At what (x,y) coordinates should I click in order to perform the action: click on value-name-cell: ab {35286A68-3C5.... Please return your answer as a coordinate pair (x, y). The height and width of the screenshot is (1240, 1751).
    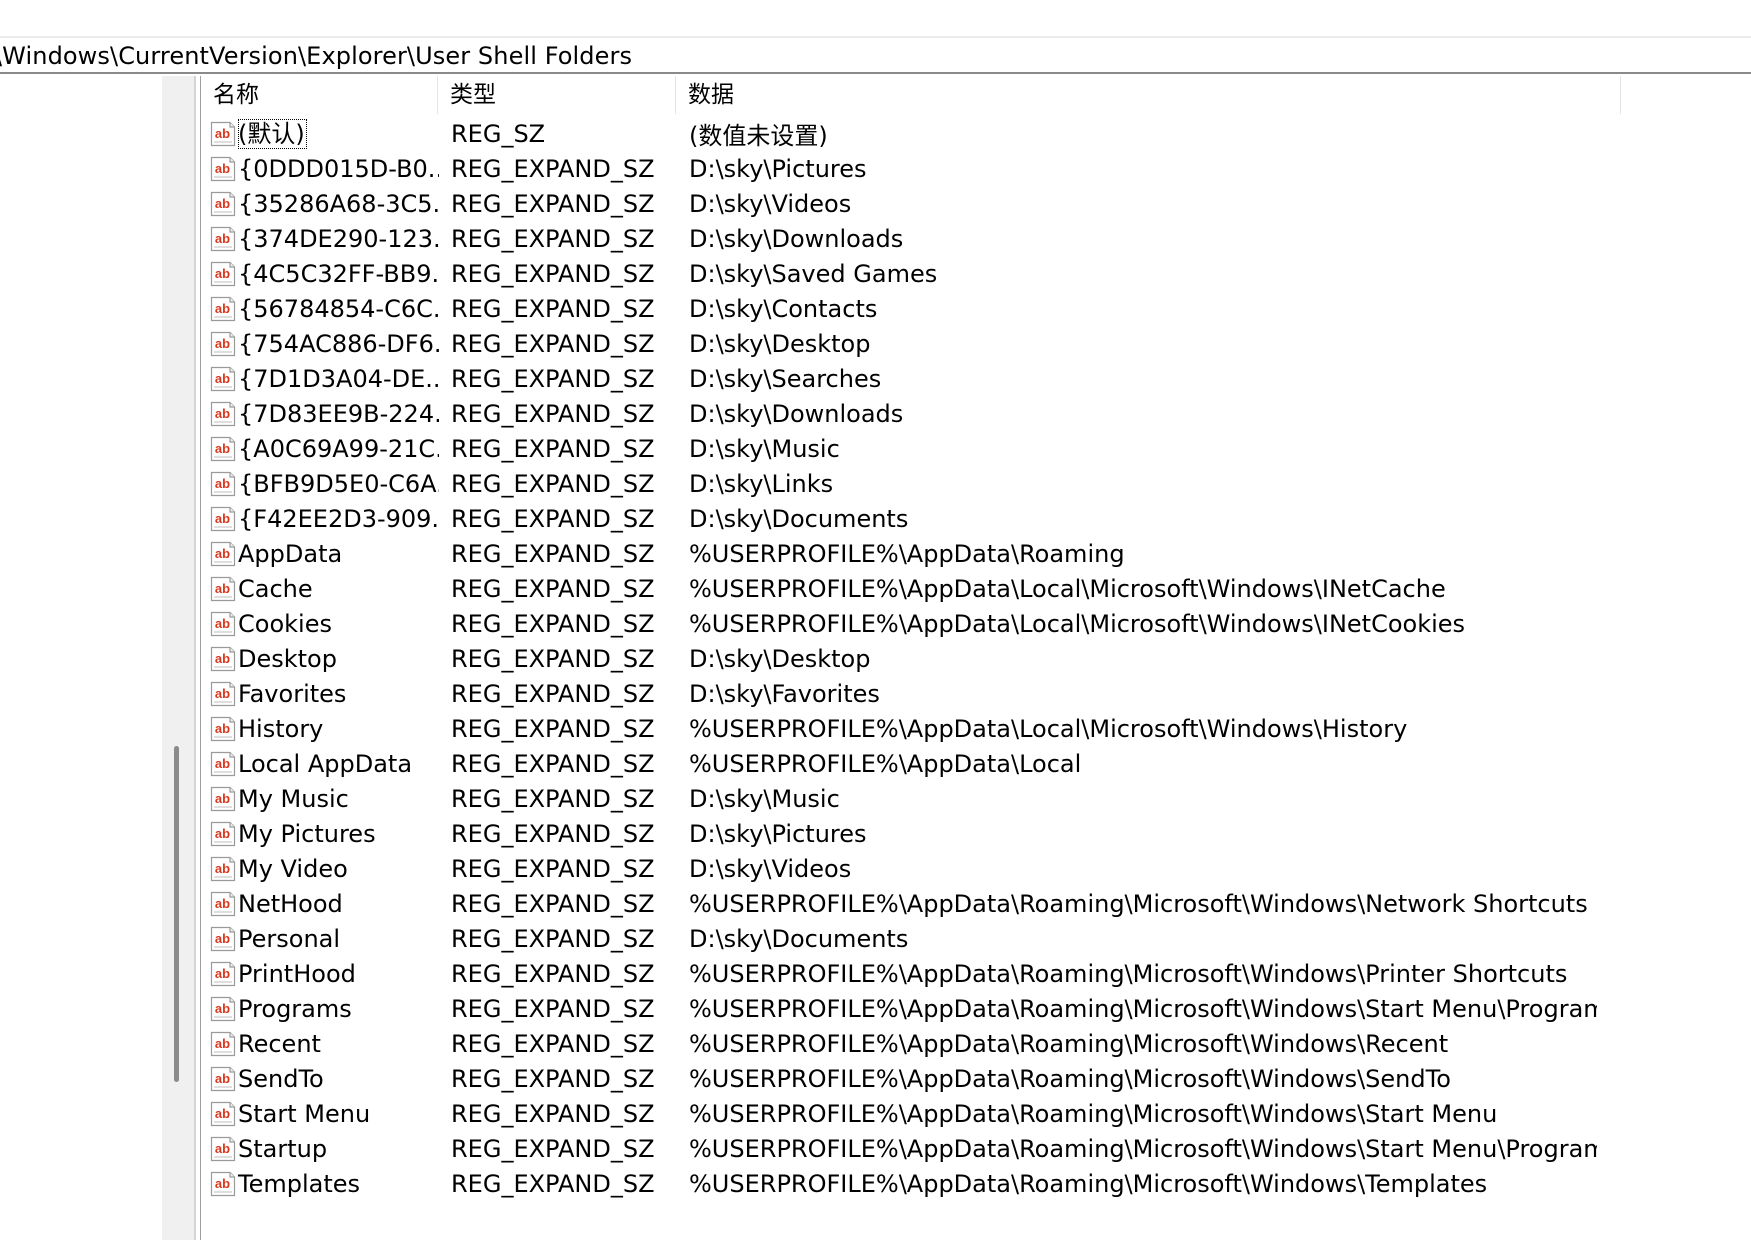
    Looking at the image, I should click on (320, 204).